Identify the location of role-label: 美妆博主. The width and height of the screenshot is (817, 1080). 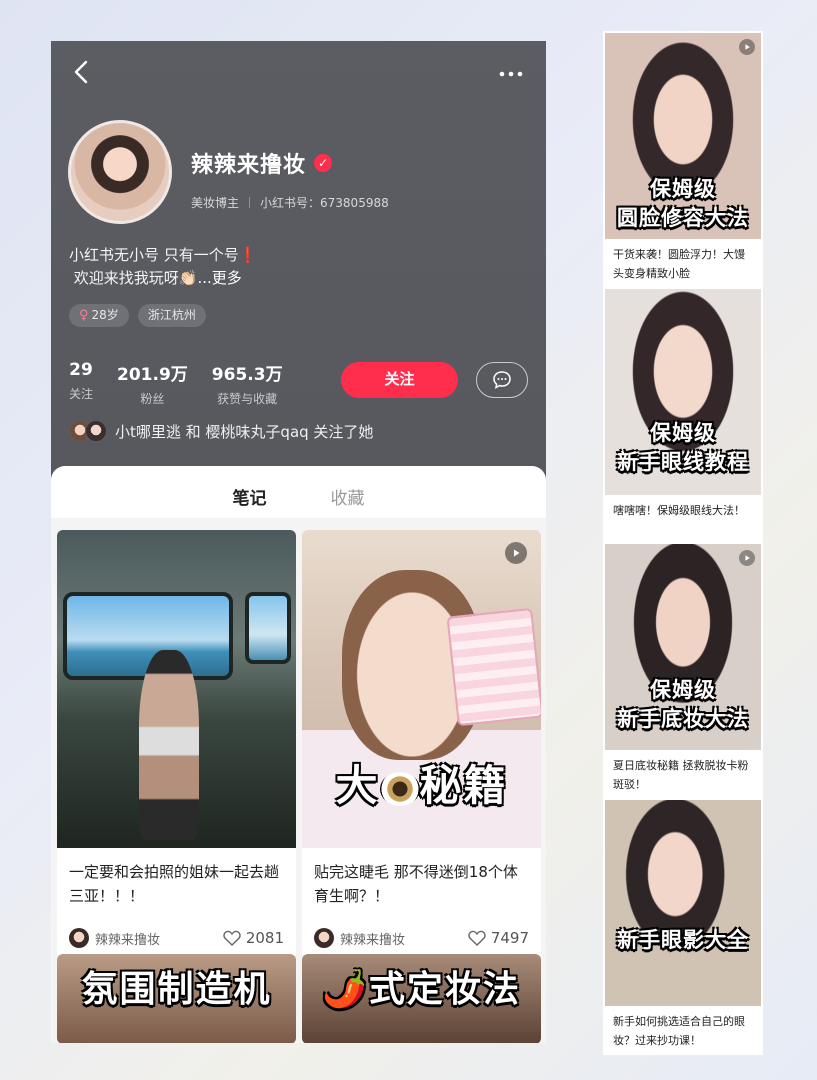
(215, 203).